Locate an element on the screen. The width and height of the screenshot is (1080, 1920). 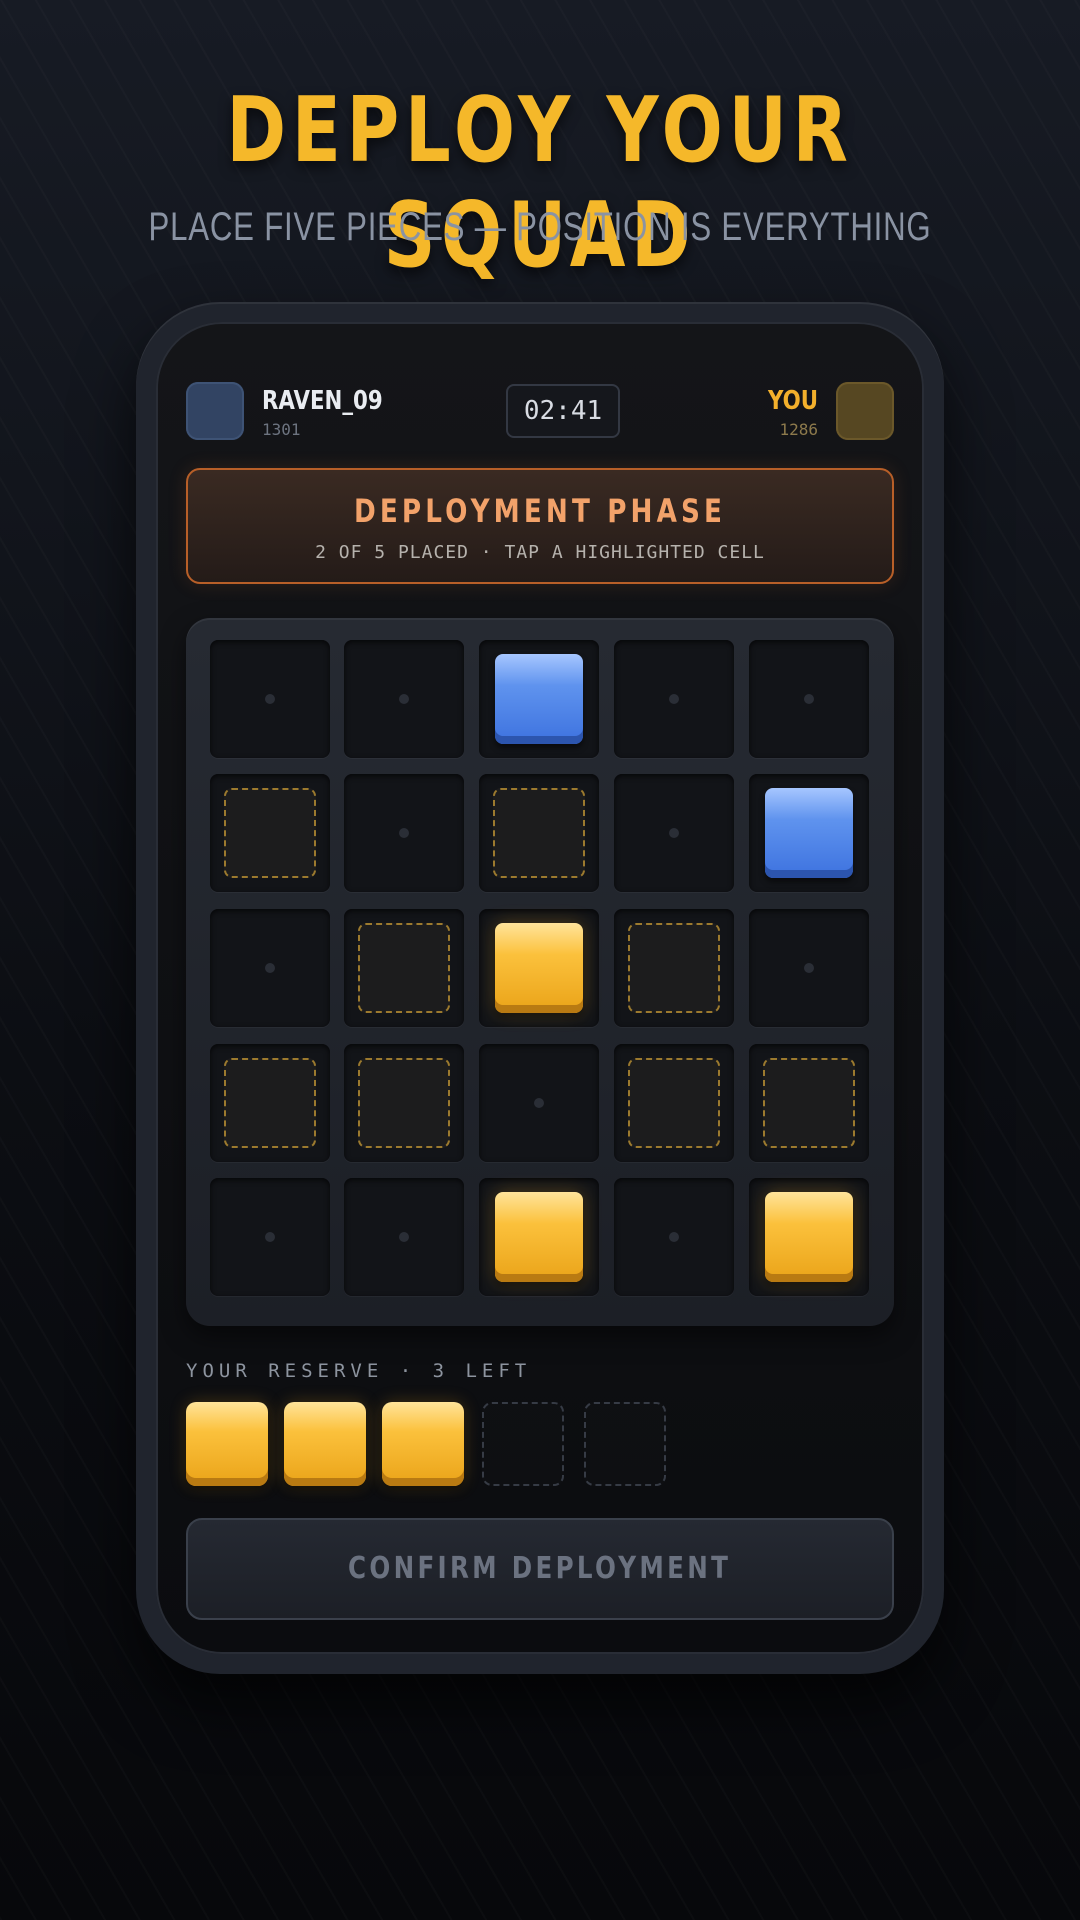
board-cell-r1c3 is located at coordinates (539, 699).